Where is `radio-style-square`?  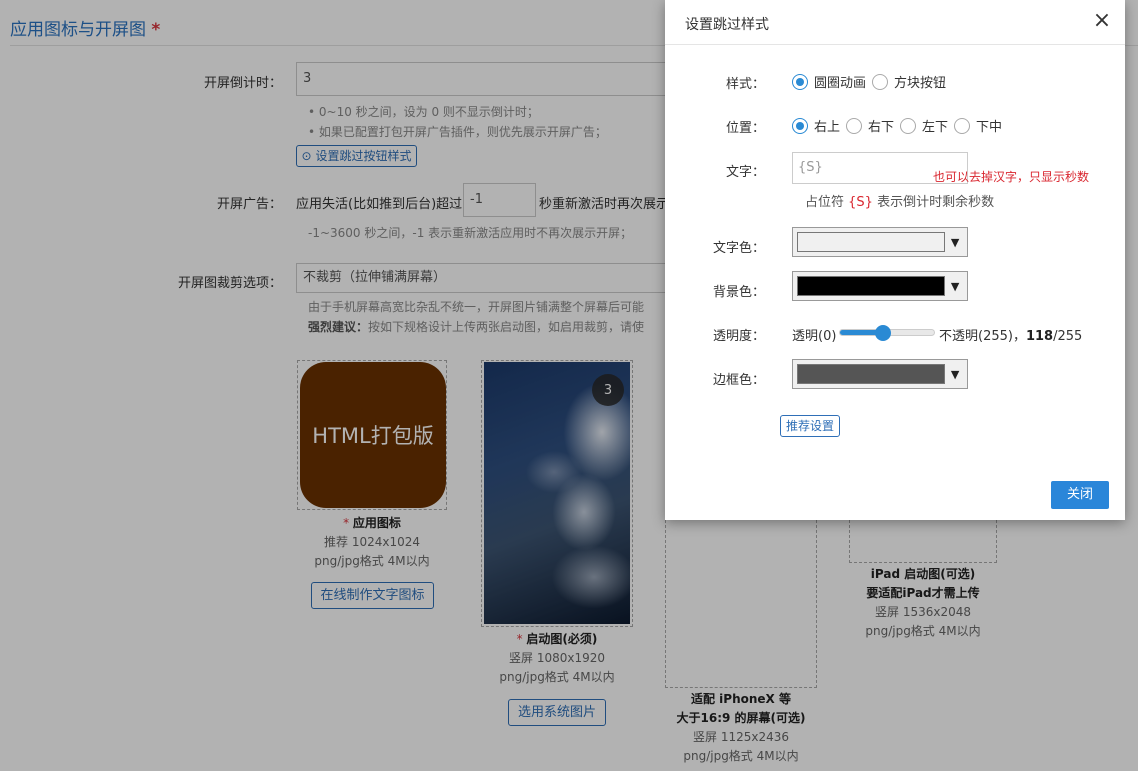
radio-style-square is located at coordinates (880, 81).